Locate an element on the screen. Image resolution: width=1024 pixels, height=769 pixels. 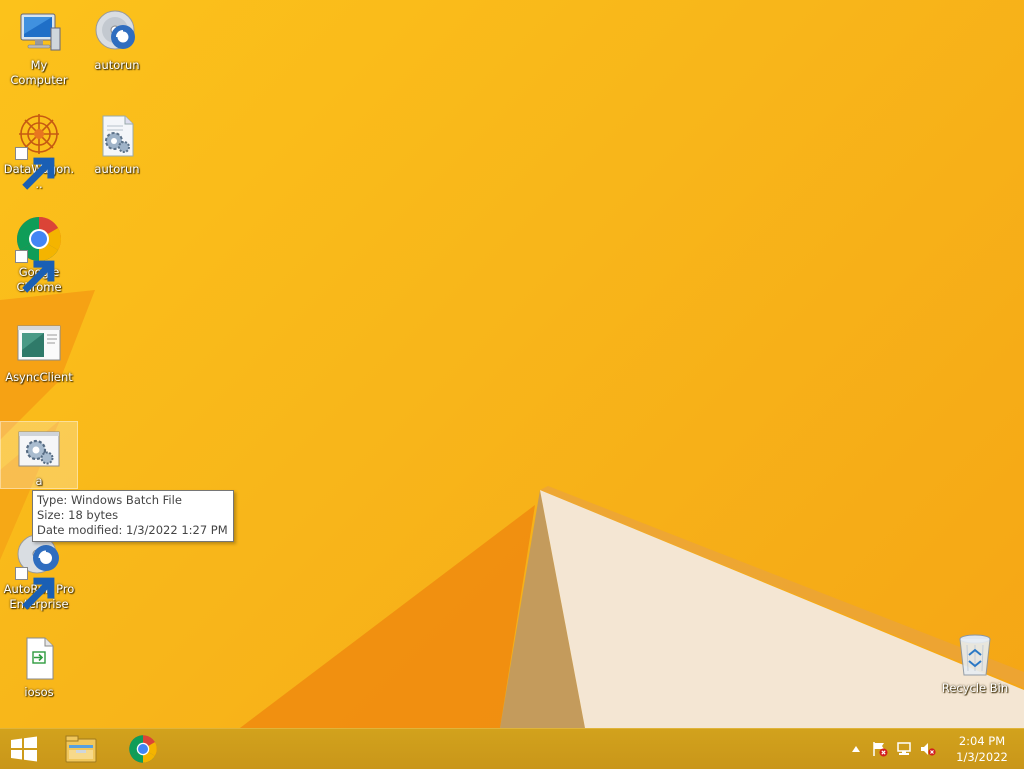
network-icon is located at coordinates (904, 749).